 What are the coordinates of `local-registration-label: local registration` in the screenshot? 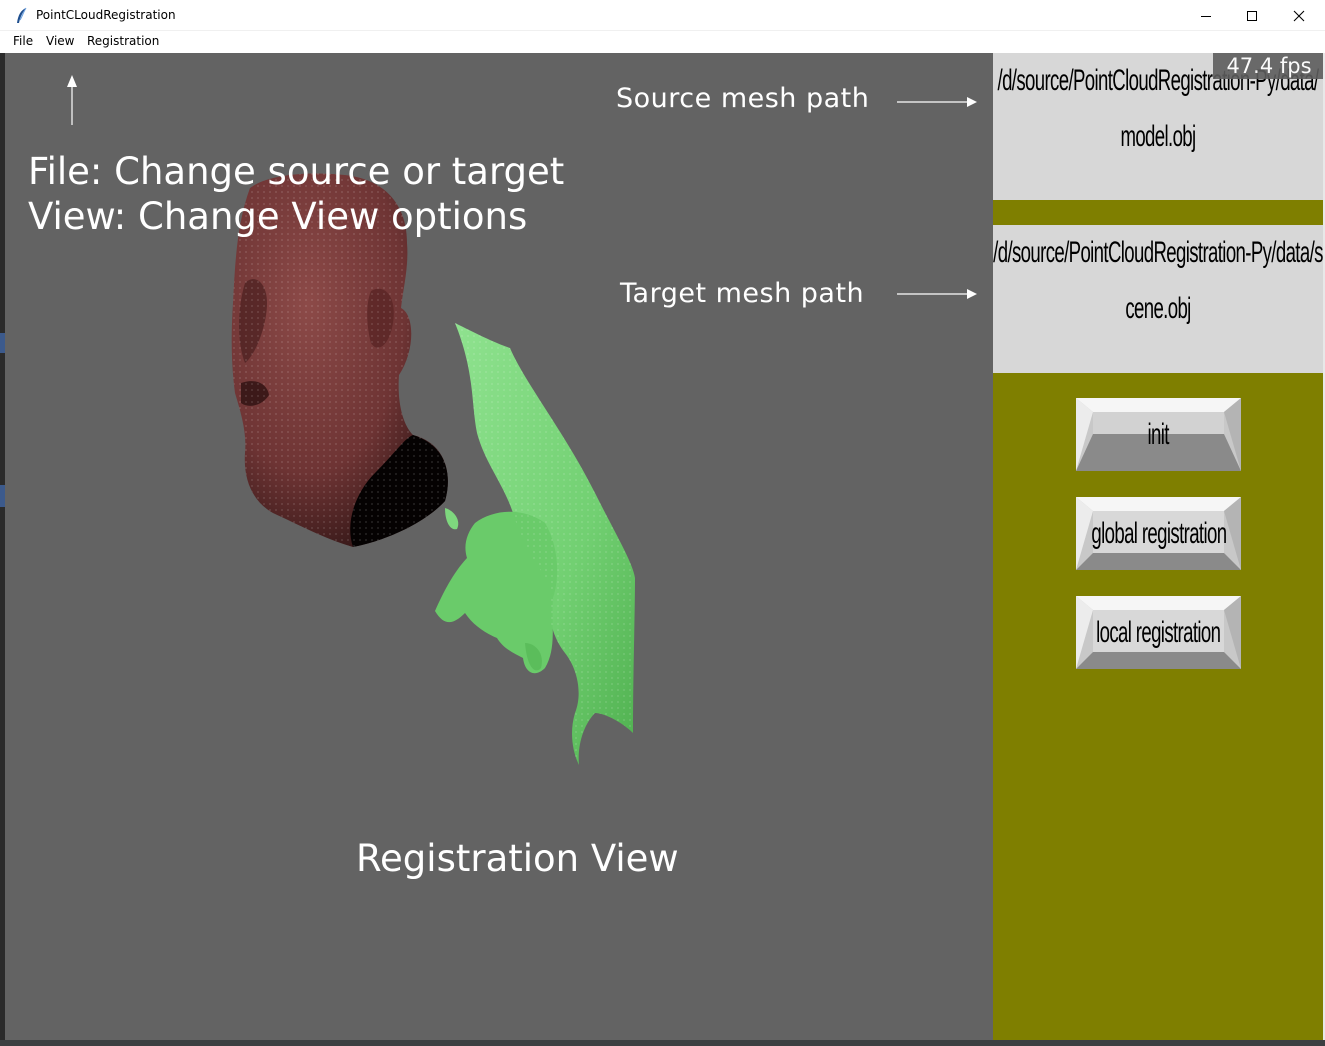 It's located at (1158, 632).